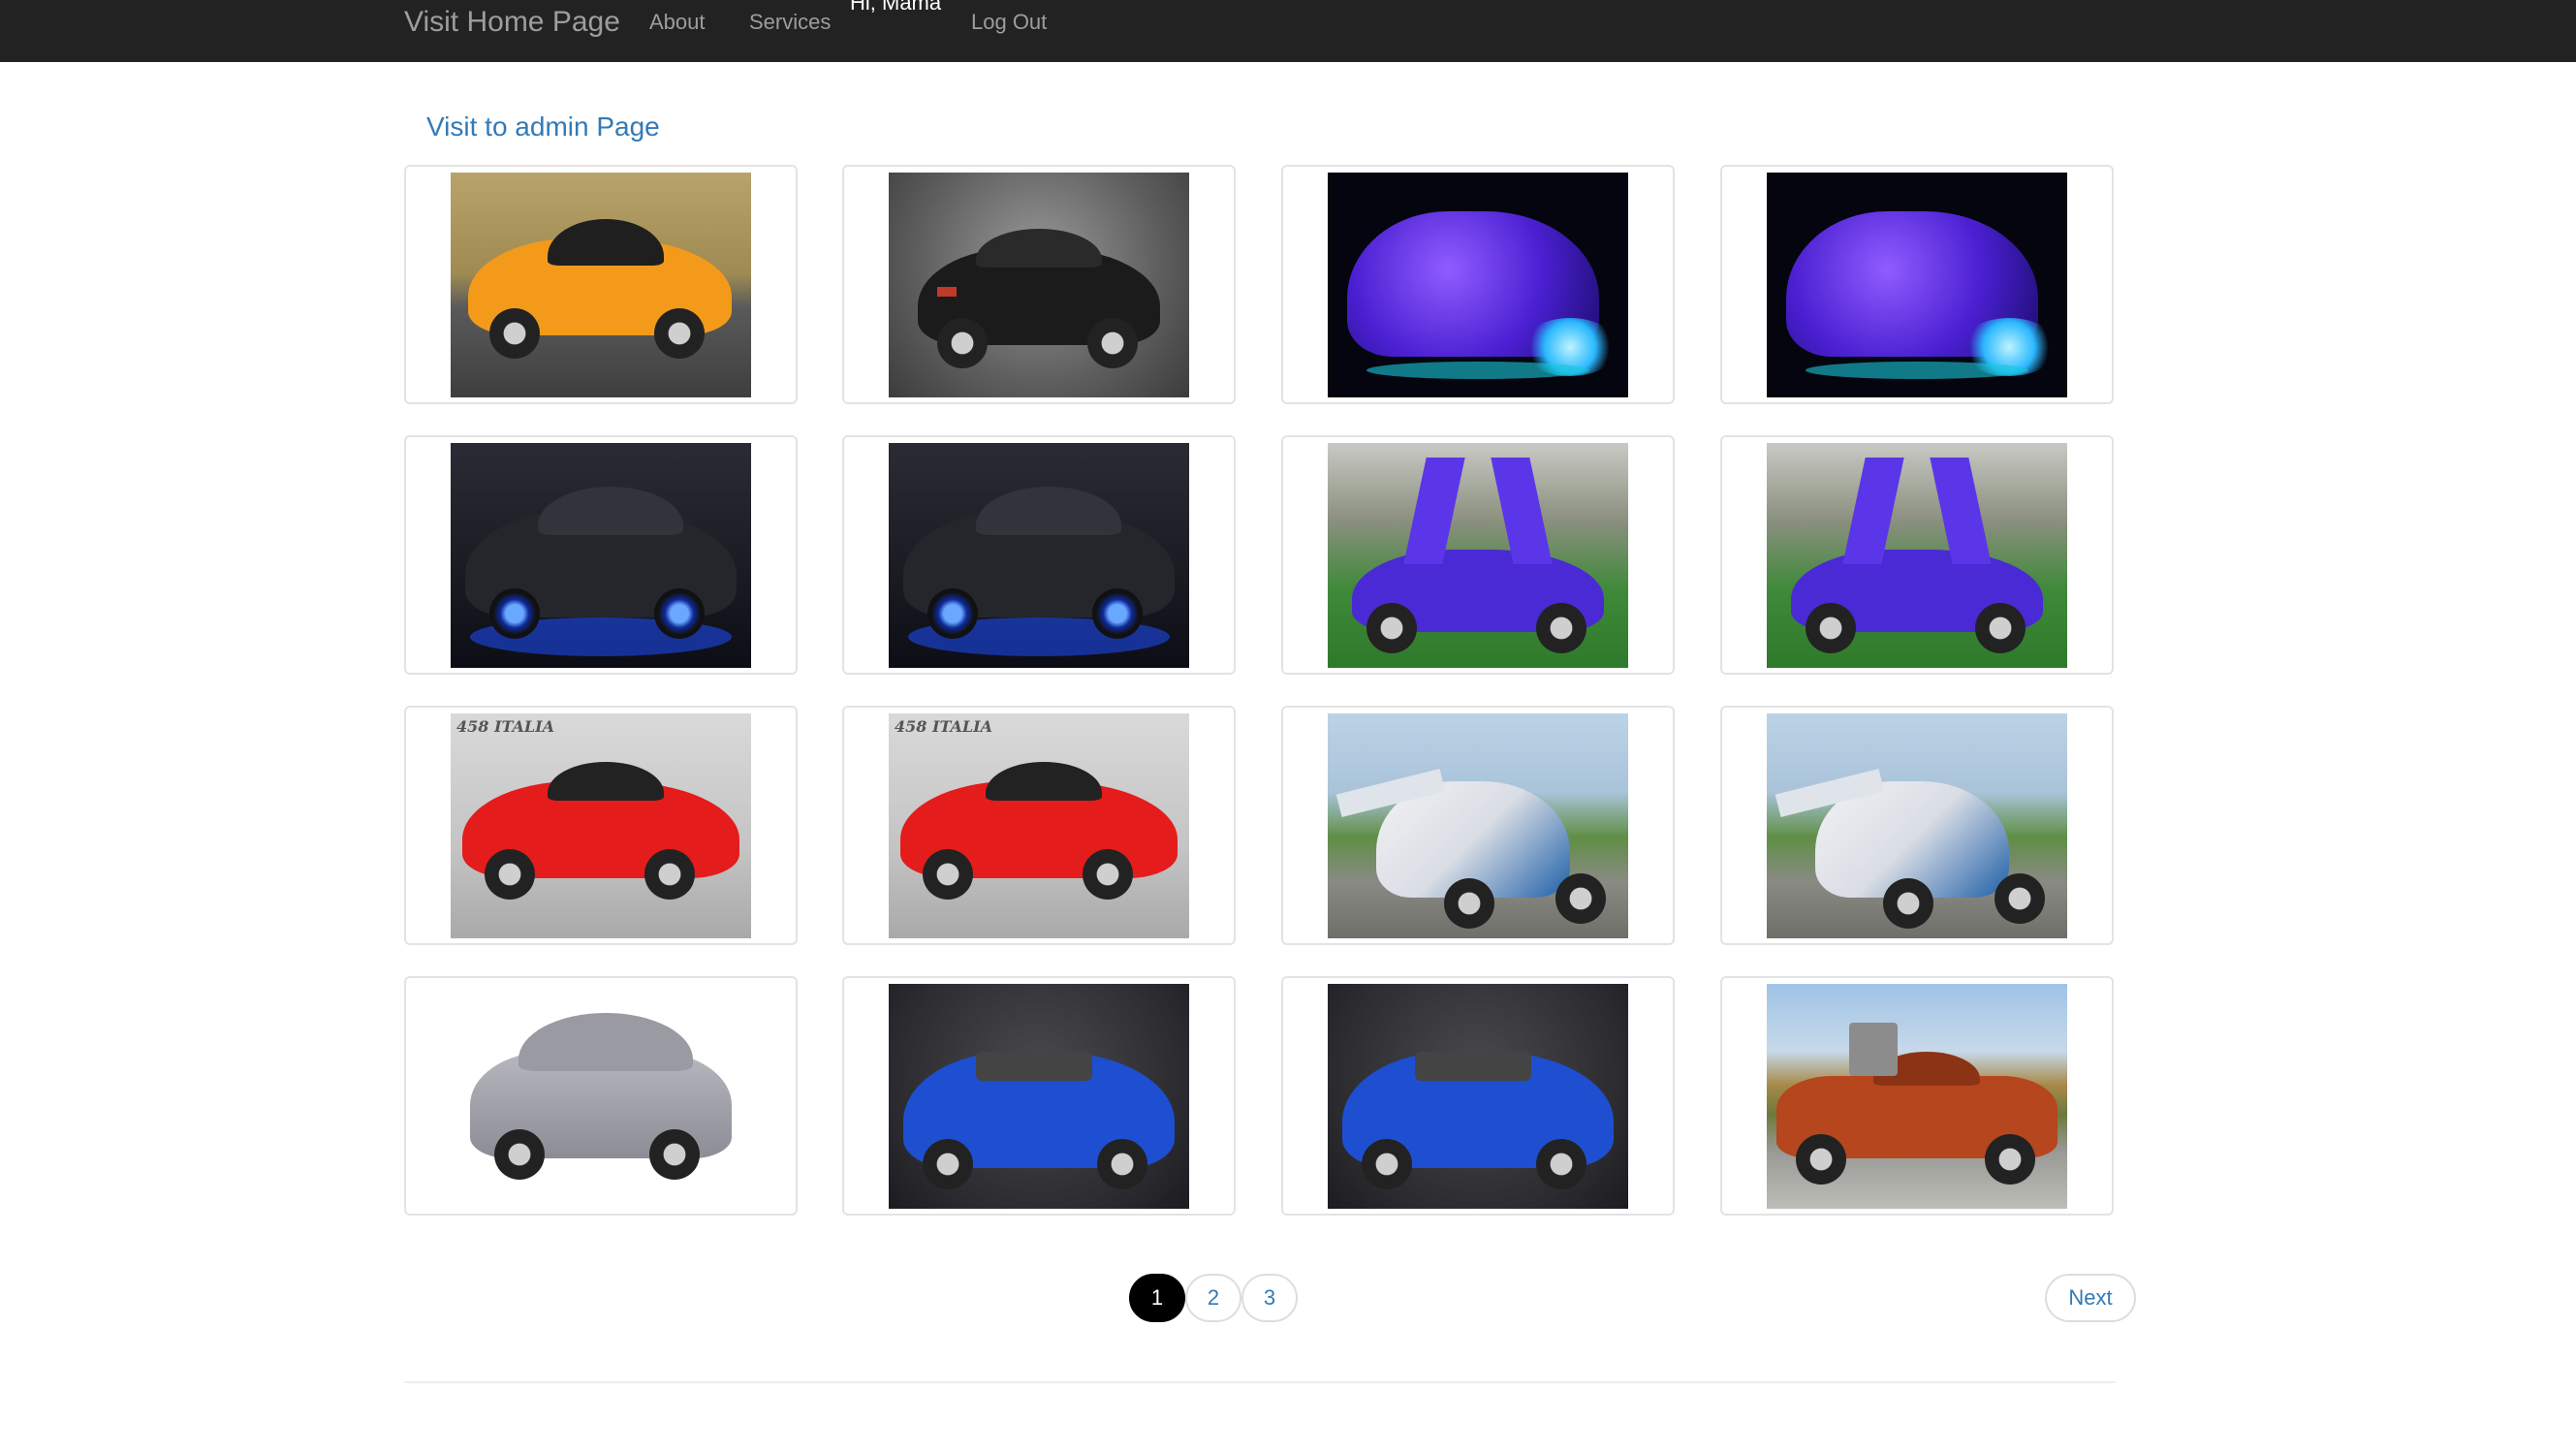 The height and width of the screenshot is (1454, 2576). I want to click on nav-about-link: About, so click(677, 22).